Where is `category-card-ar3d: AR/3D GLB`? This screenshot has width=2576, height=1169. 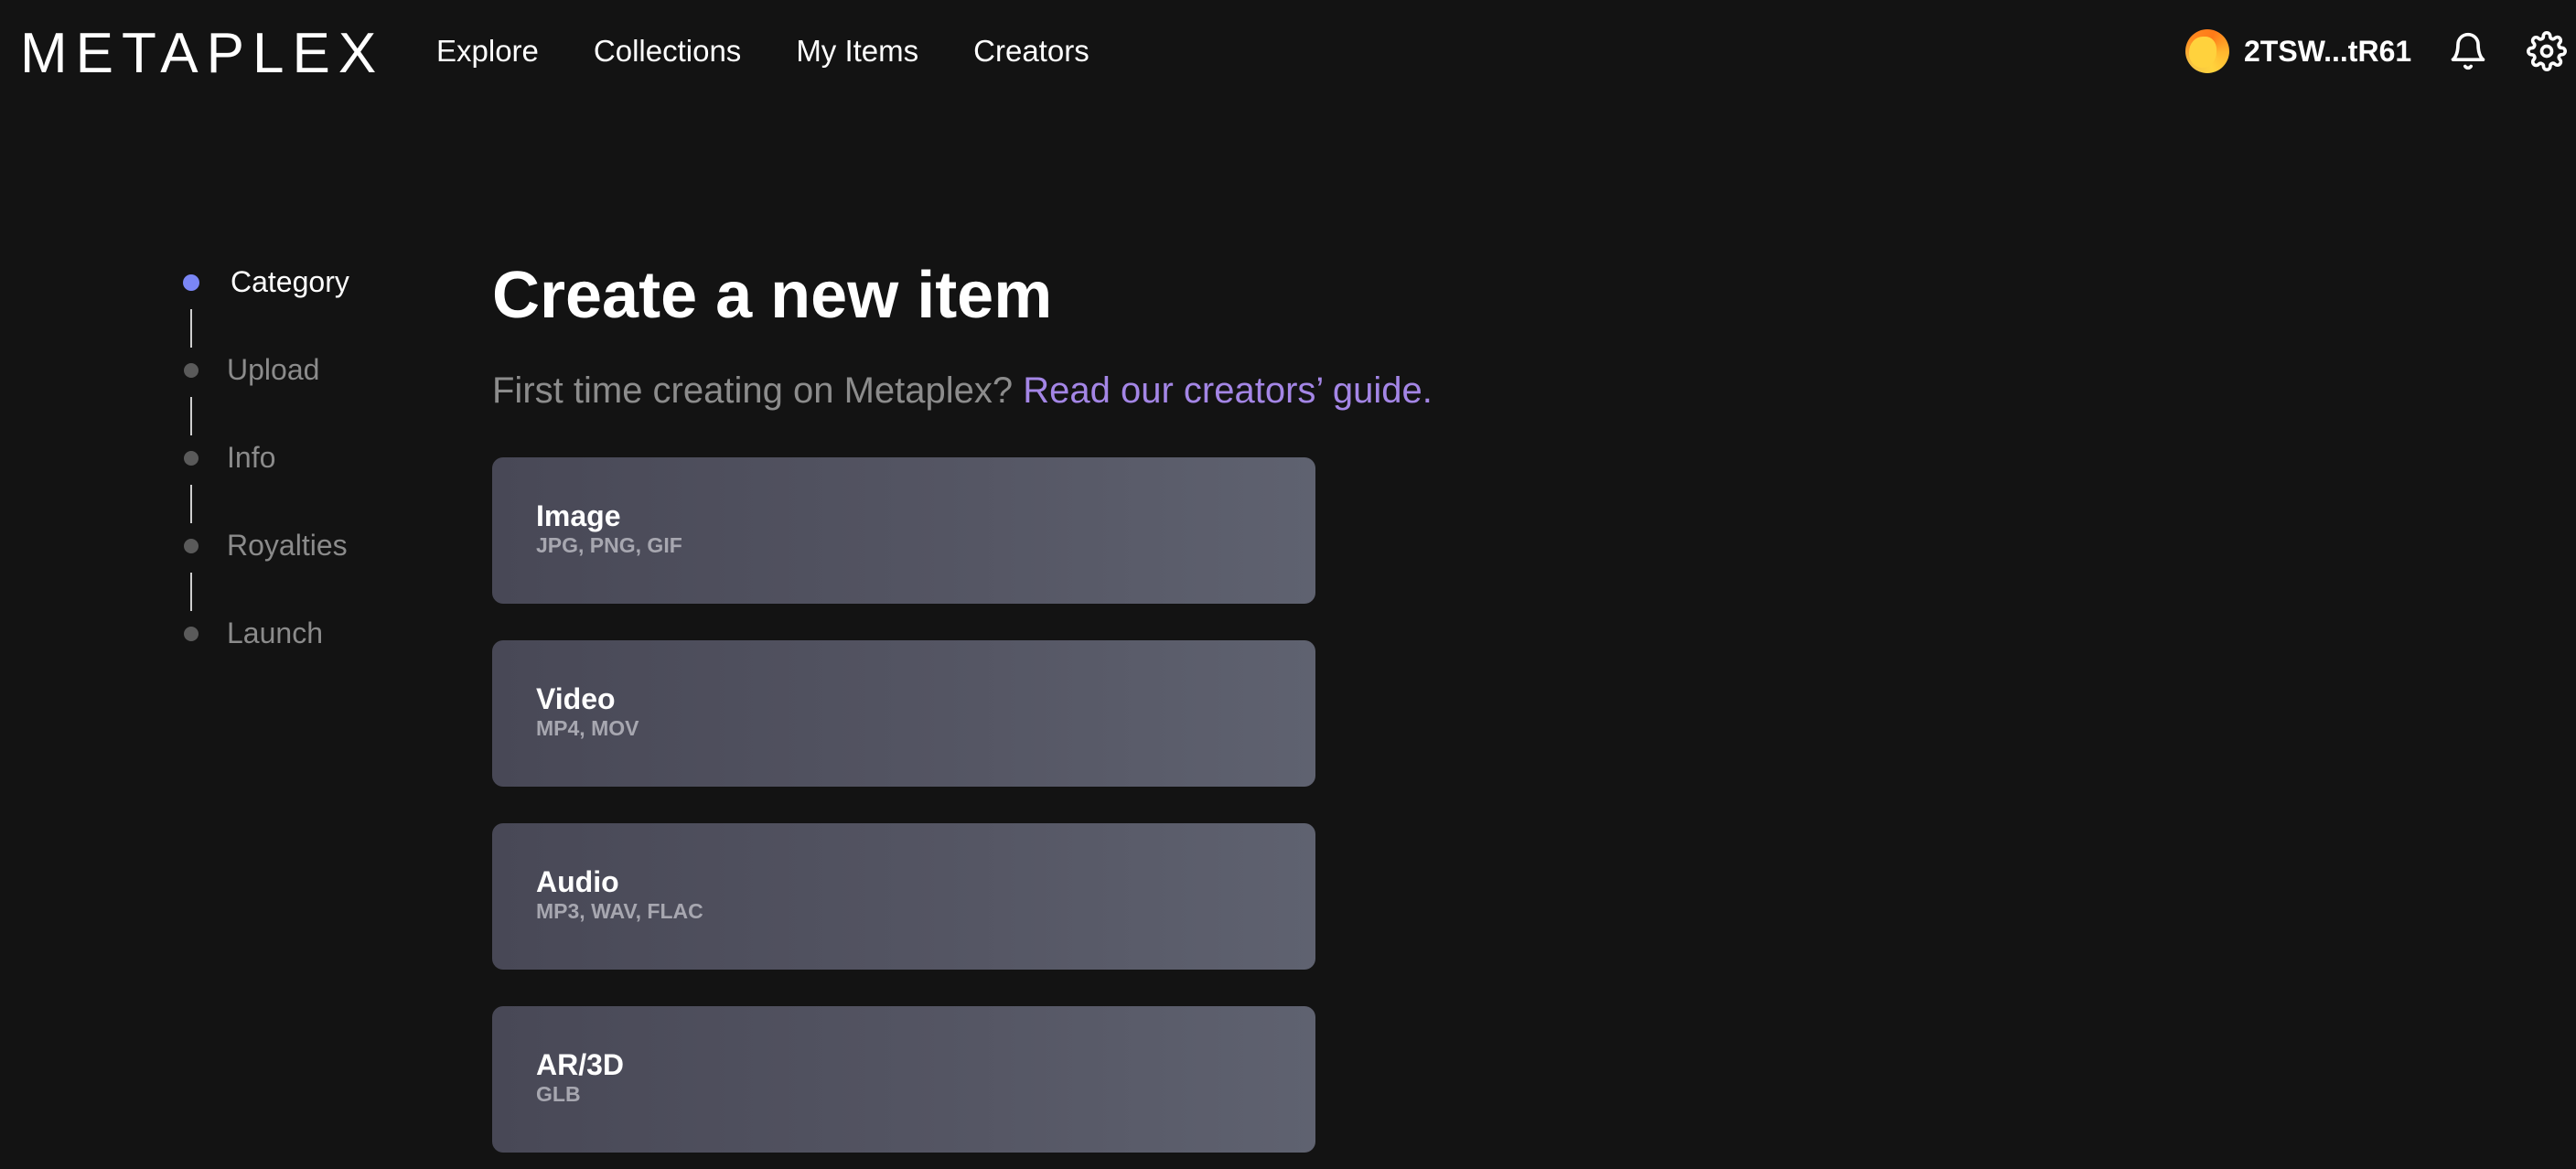 category-card-ar3d: AR/3D GLB is located at coordinates (904, 1079).